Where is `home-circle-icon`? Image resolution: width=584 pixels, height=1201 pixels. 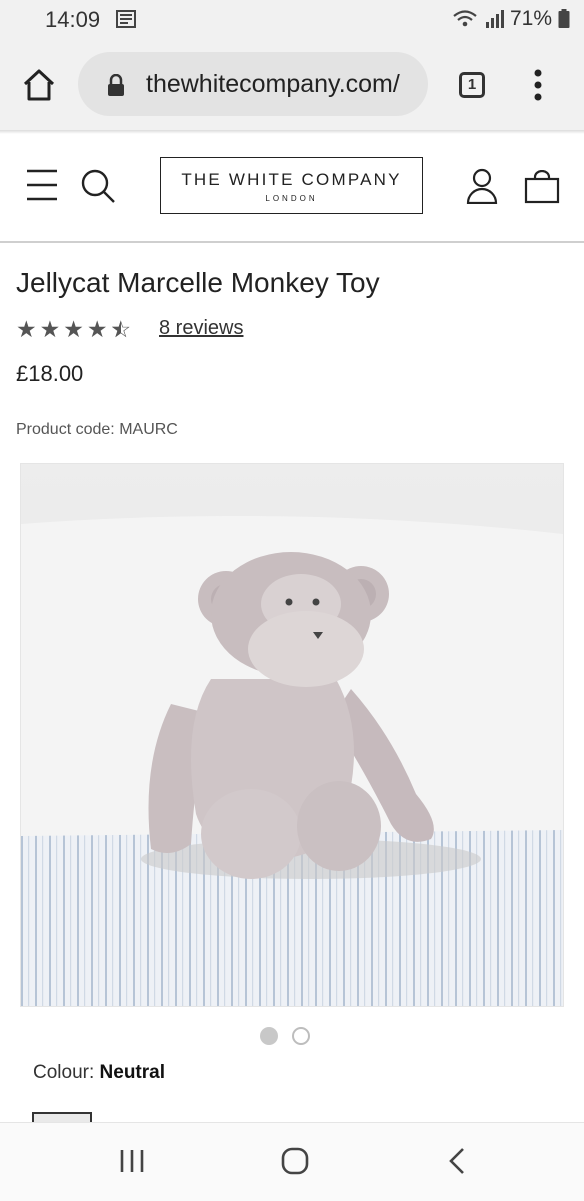
home-circle-icon is located at coordinates (295, 1161).